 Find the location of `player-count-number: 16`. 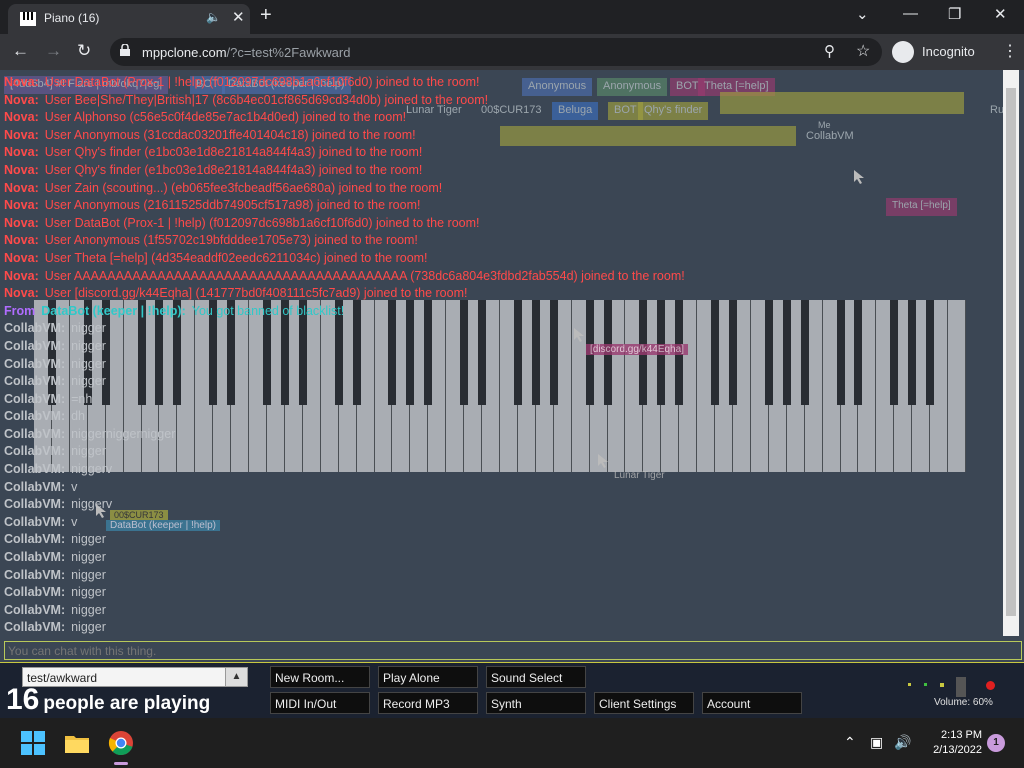

player-count-number: 16 is located at coordinates (23, 699).